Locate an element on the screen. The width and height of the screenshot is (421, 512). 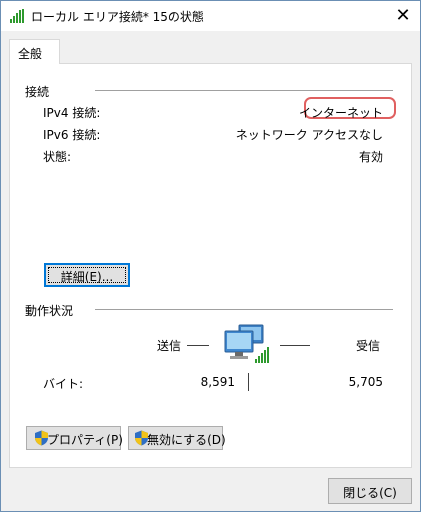
sent-label: 送信 is located at coordinates (169, 346).